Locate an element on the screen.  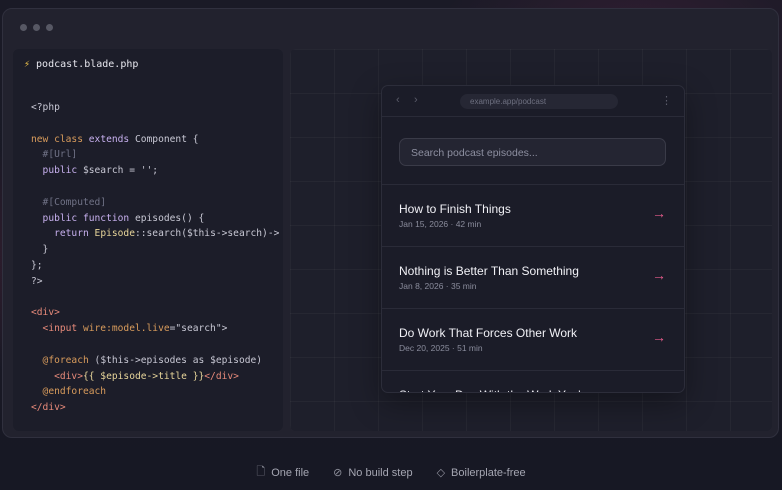
code-token: #[Url] is located at coordinates (54, 155).